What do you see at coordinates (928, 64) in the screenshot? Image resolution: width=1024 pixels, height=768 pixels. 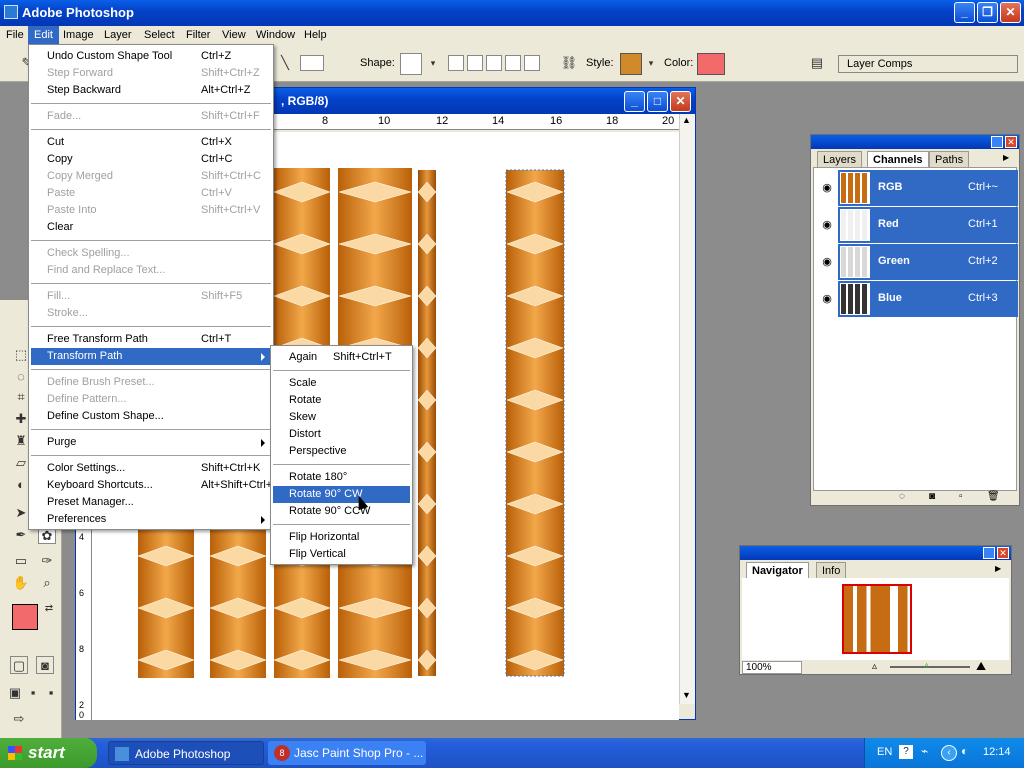 I see `layer-comps-well: Layer Comps` at bounding box center [928, 64].